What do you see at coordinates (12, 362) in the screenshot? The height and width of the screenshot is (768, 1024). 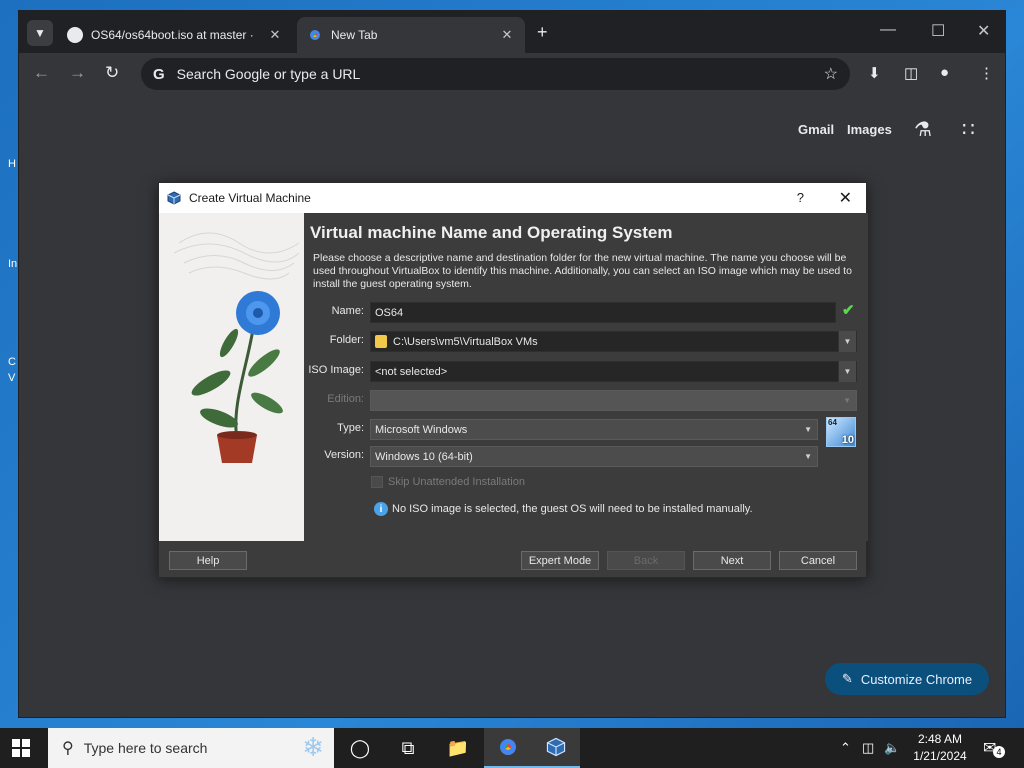 I see `desktop-icon-label: C` at bounding box center [12, 362].